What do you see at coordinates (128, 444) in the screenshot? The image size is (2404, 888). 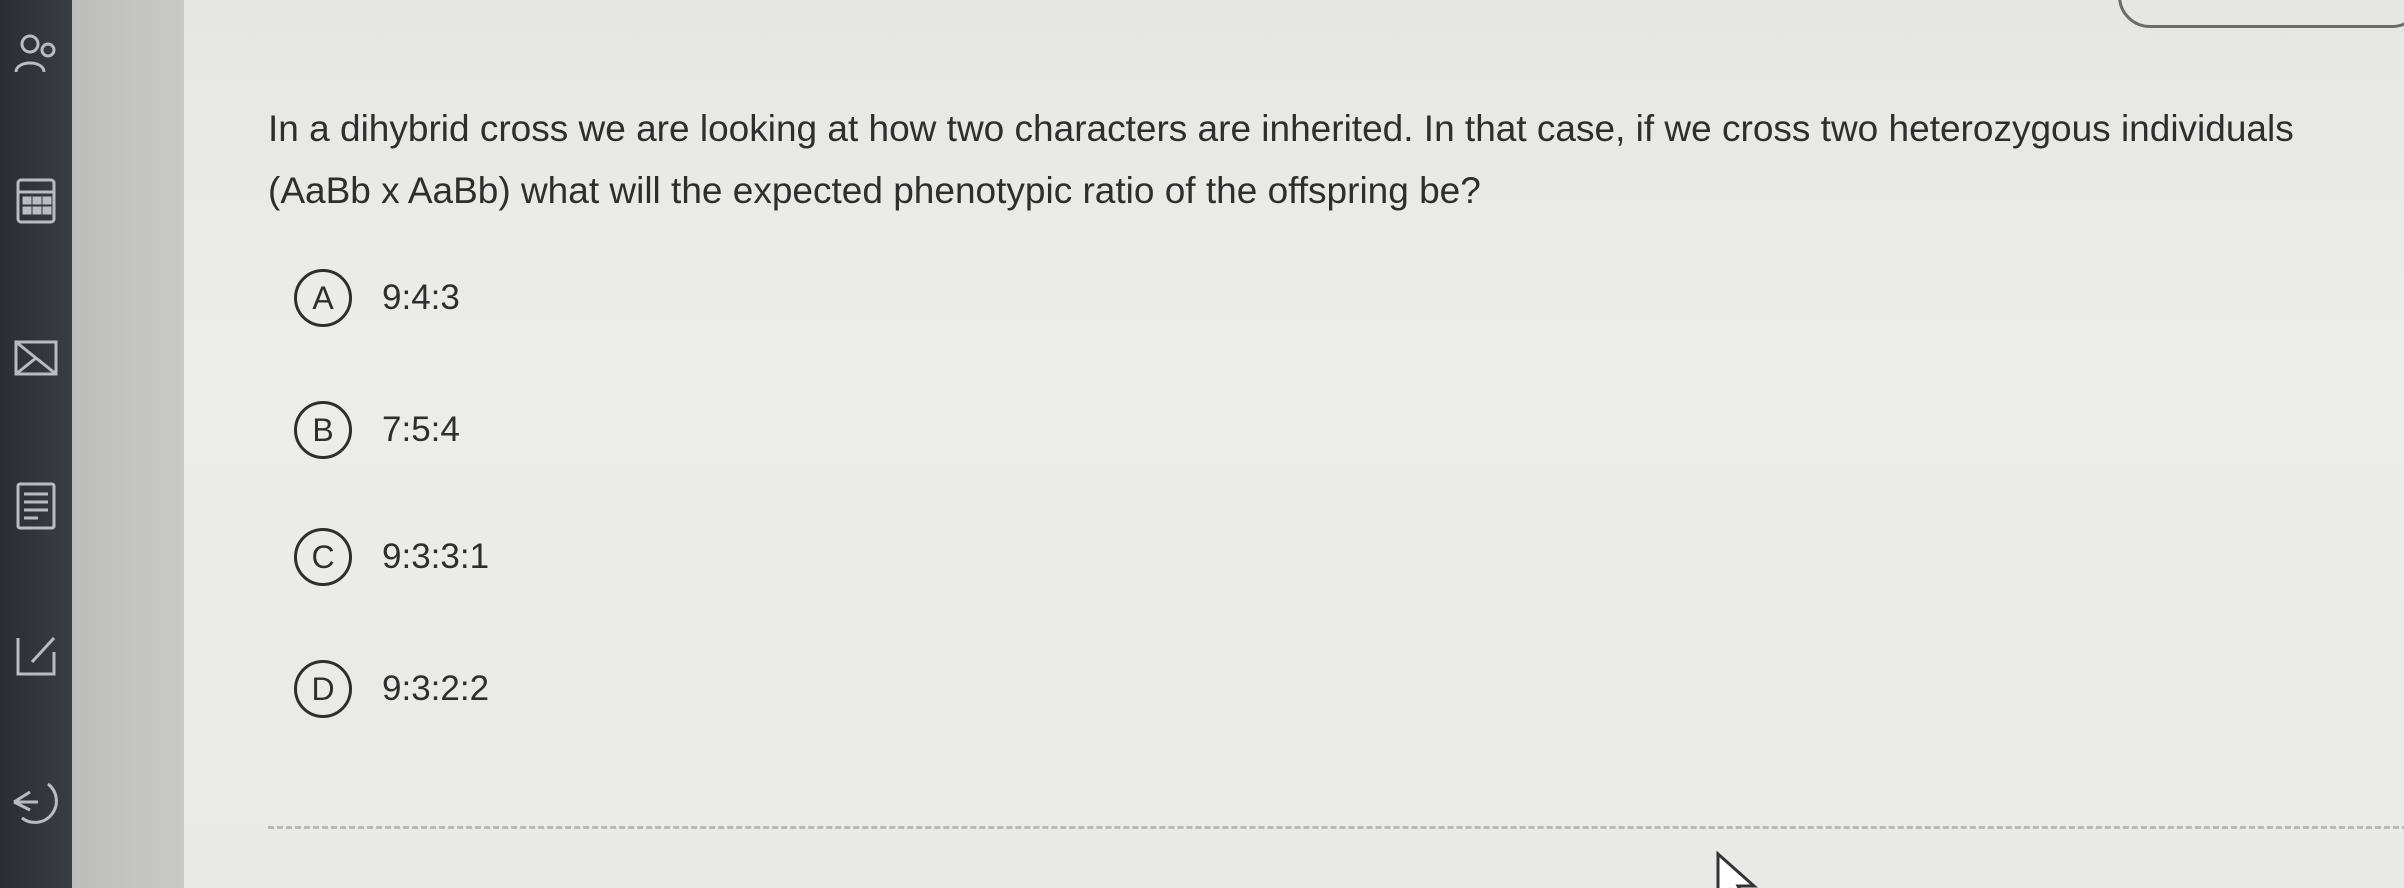 I see `gutter` at bounding box center [128, 444].